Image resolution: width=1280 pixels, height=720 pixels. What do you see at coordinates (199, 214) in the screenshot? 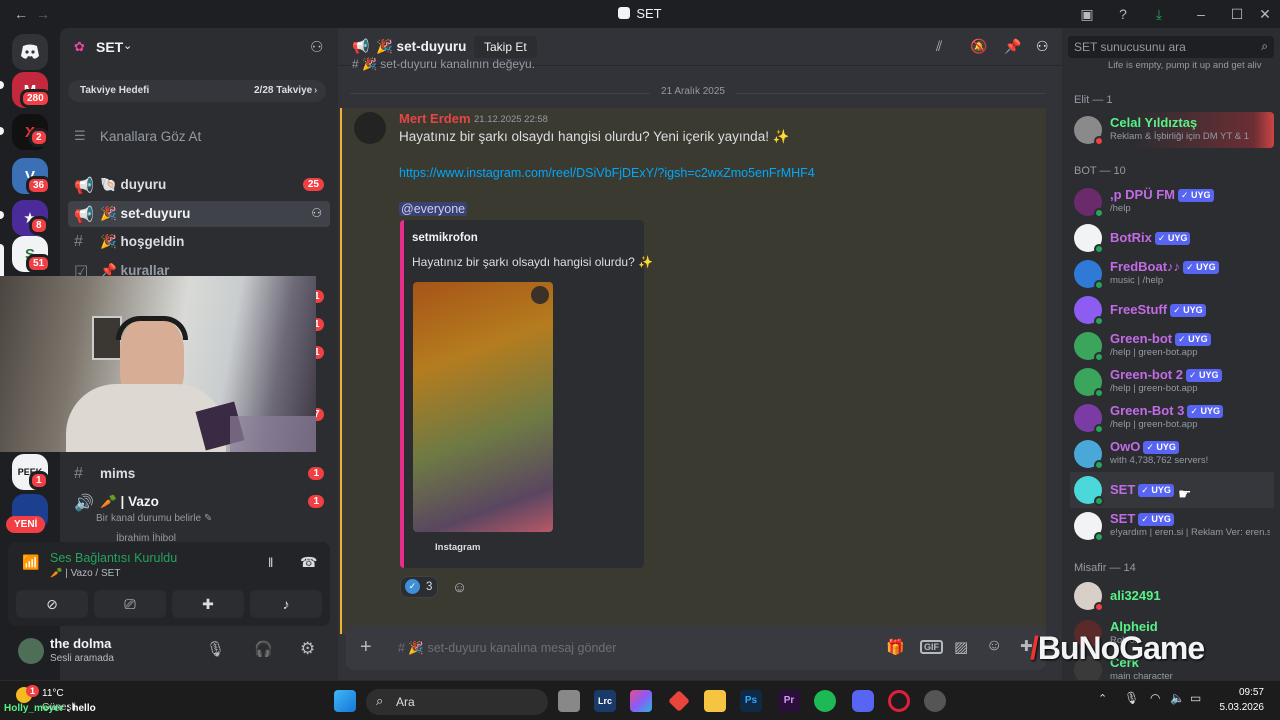
I see `channel-set-duyuru: 📢 🎉 set-duyuru ⚇` at bounding box center [199, 214].